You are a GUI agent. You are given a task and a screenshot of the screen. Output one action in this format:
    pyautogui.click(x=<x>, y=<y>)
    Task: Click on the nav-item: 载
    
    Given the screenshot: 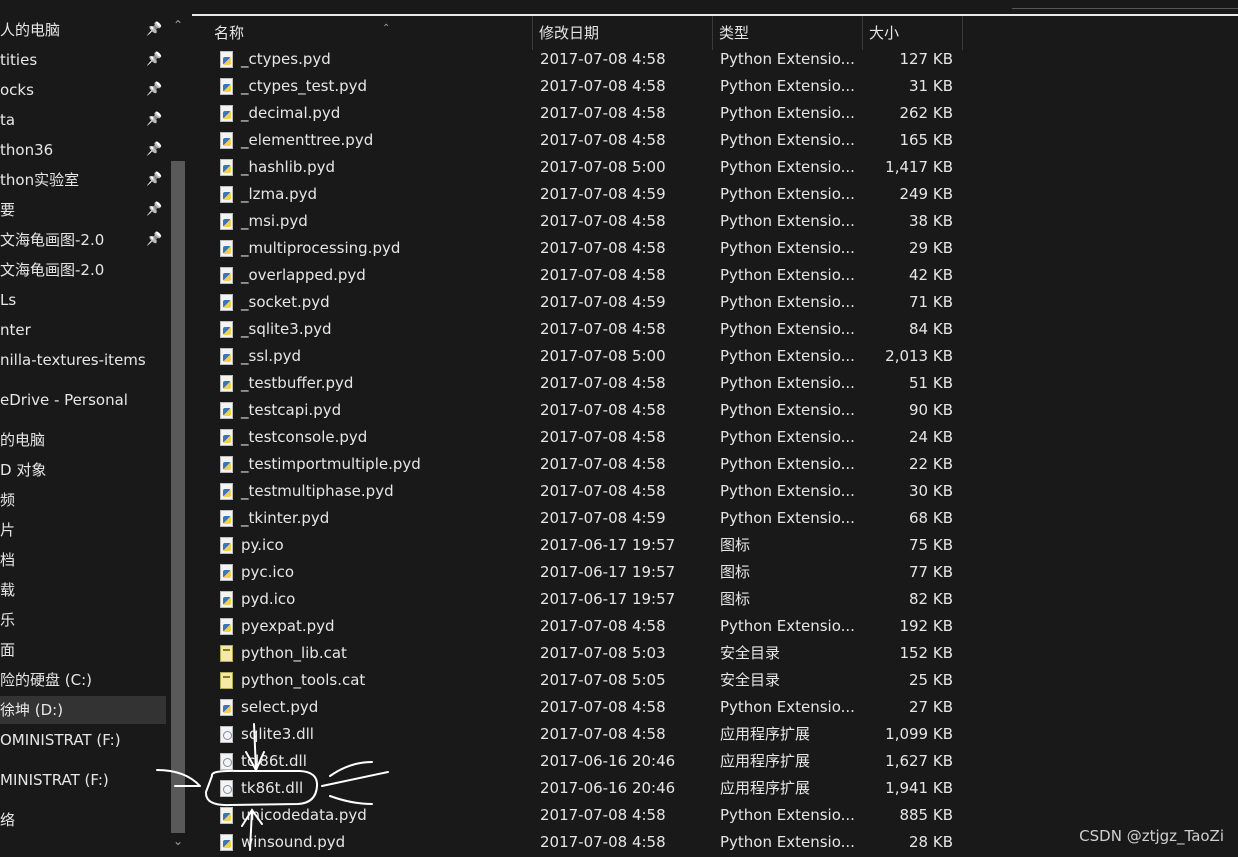 What is the action you would take?
    pyautogui.click(x=83, y=590)
    